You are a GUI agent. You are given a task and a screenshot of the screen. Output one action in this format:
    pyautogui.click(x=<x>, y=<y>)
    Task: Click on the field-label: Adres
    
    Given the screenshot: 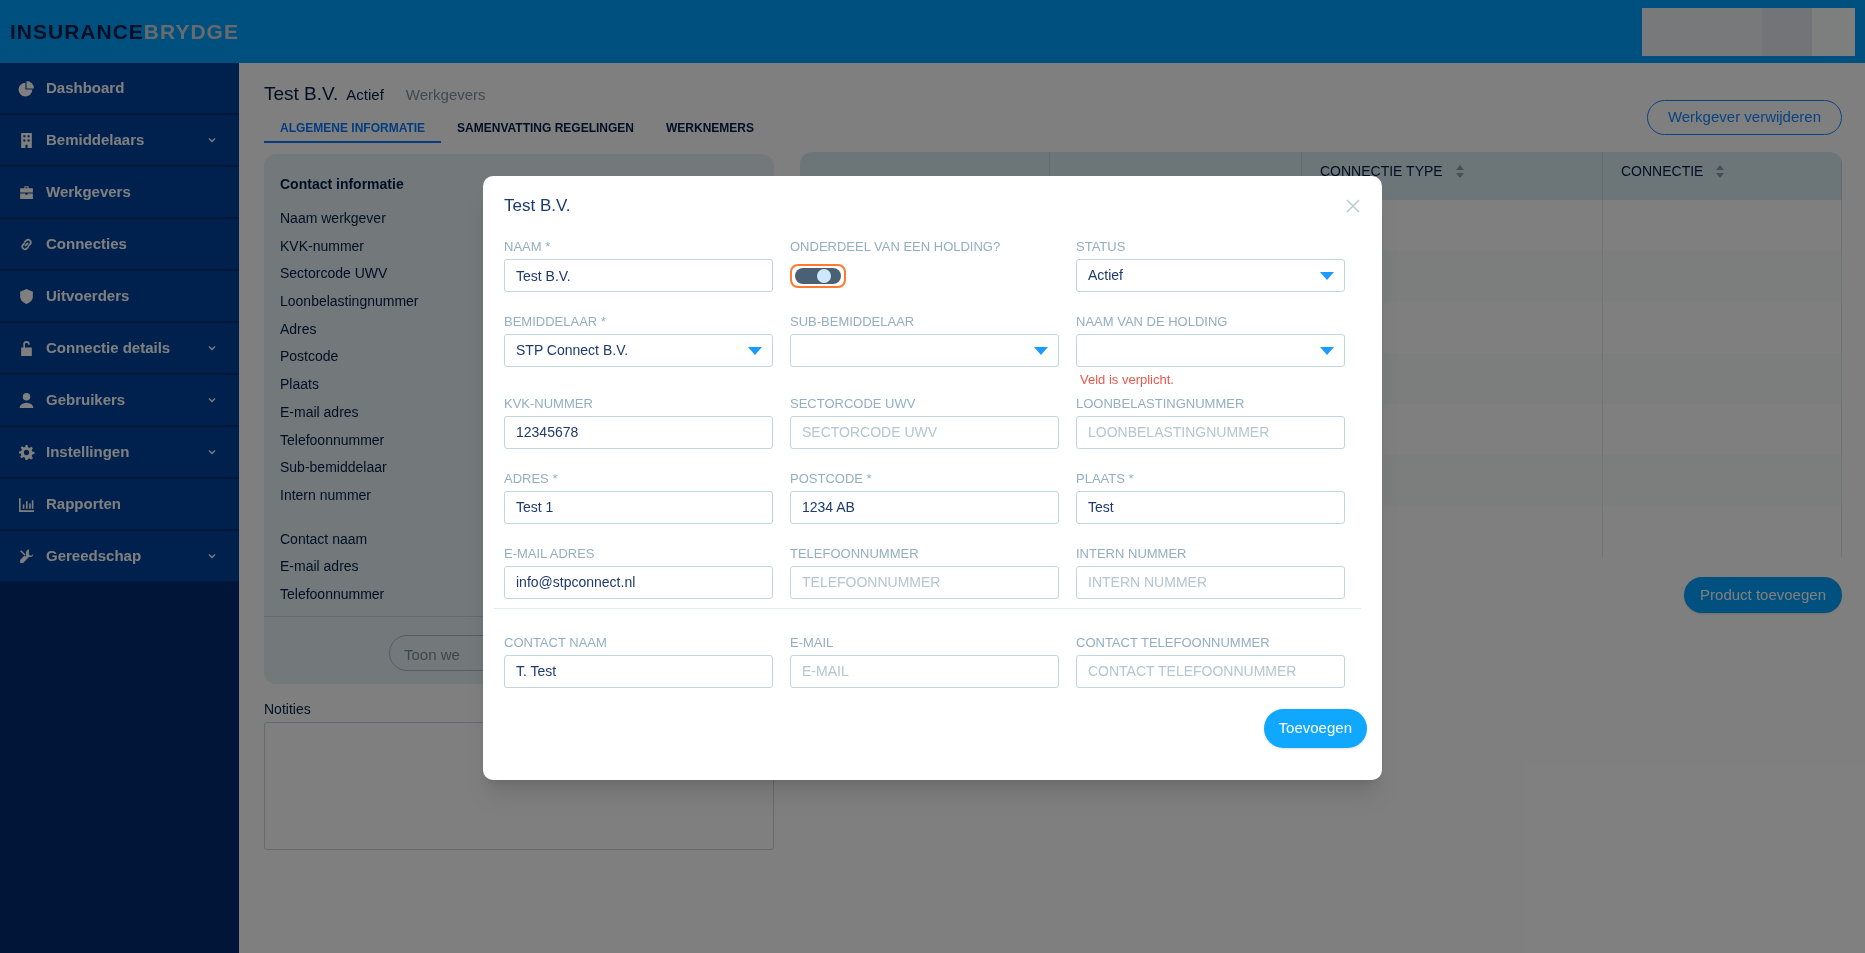 What is the action you would take?
    pyautogui.click(x=298, y=329)
    